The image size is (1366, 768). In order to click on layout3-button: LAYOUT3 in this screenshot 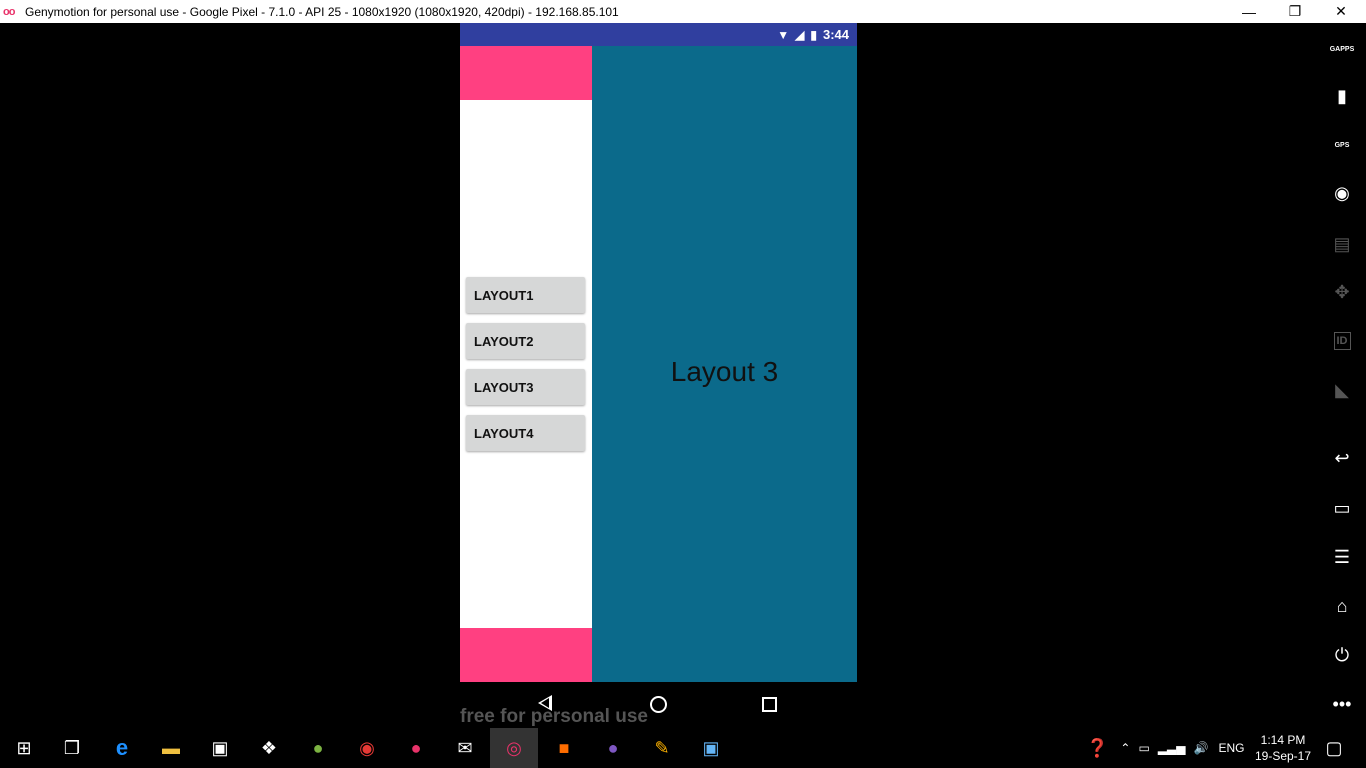, I will do `click(525, 387)`.